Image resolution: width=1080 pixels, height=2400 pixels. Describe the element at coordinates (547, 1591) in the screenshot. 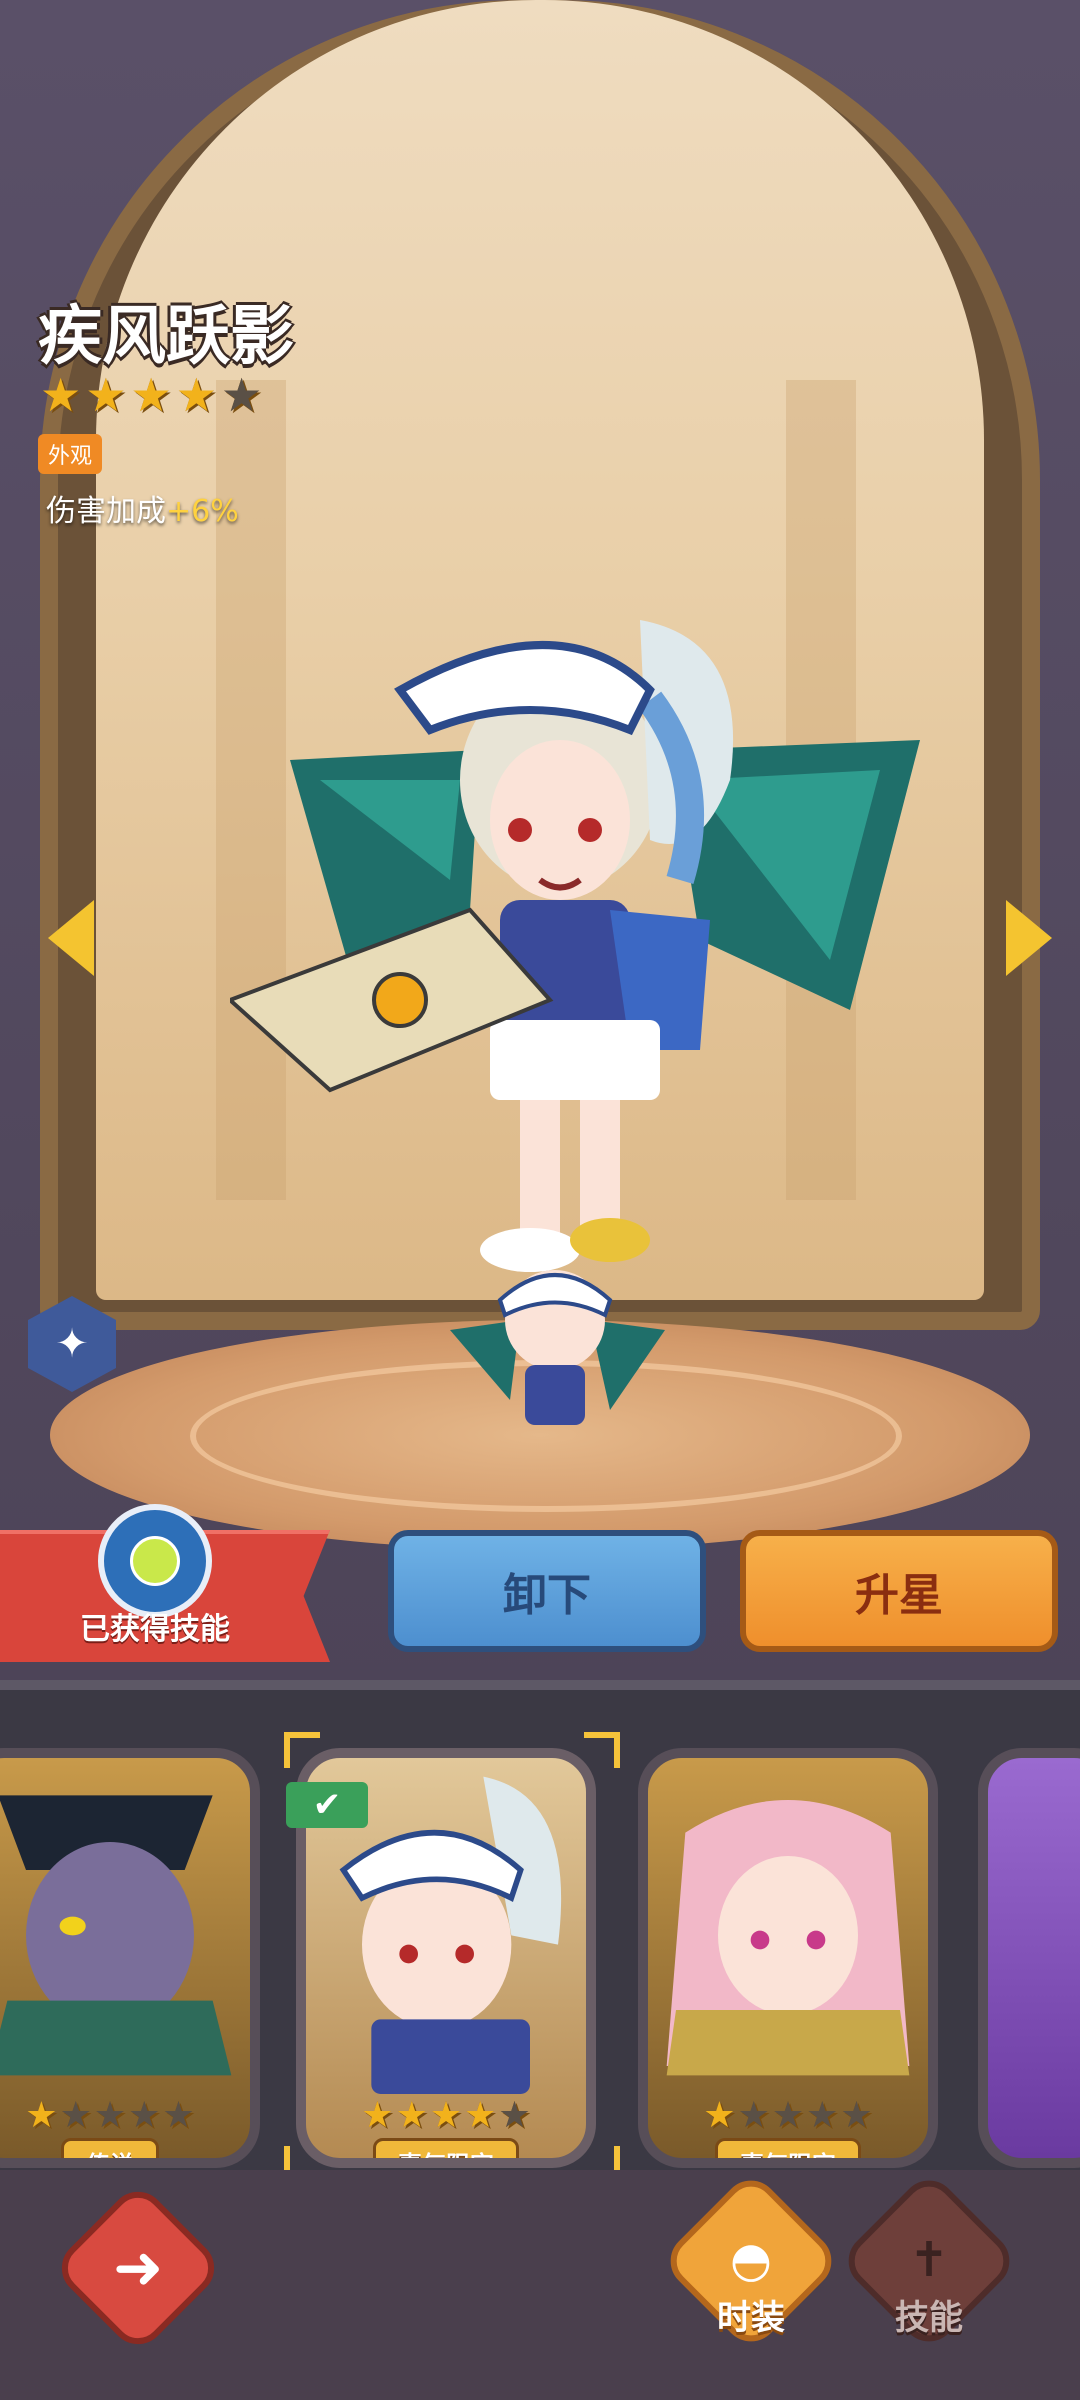

I see `unequip-button: 卸下` at that location.